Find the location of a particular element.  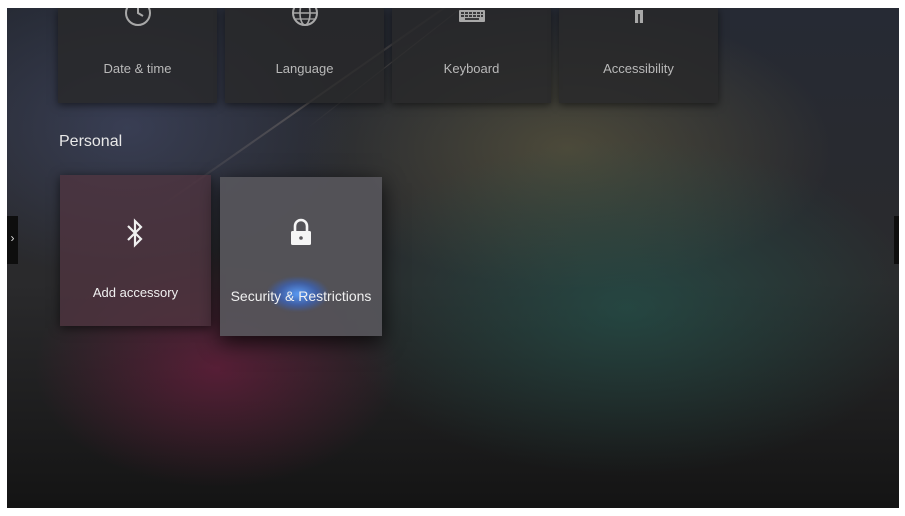

tile-accessibility: Accessibility is located at coordinates (638, 55).